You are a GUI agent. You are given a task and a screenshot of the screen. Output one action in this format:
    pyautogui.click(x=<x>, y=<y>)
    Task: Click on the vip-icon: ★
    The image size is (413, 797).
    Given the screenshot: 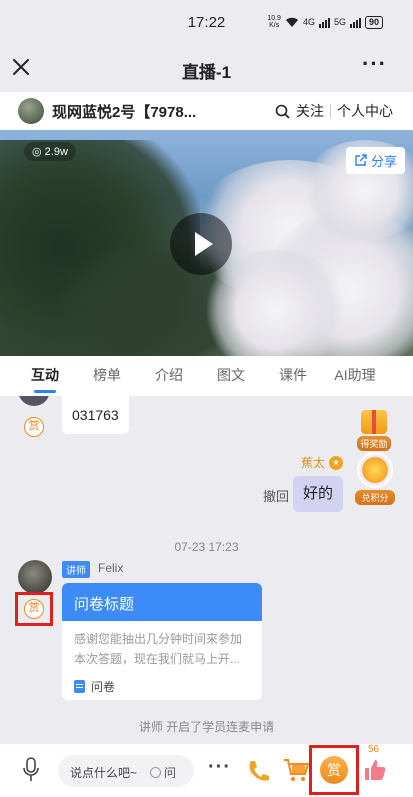 What is the action you would take?
    pyautogui.click(x=336, y=462)
    